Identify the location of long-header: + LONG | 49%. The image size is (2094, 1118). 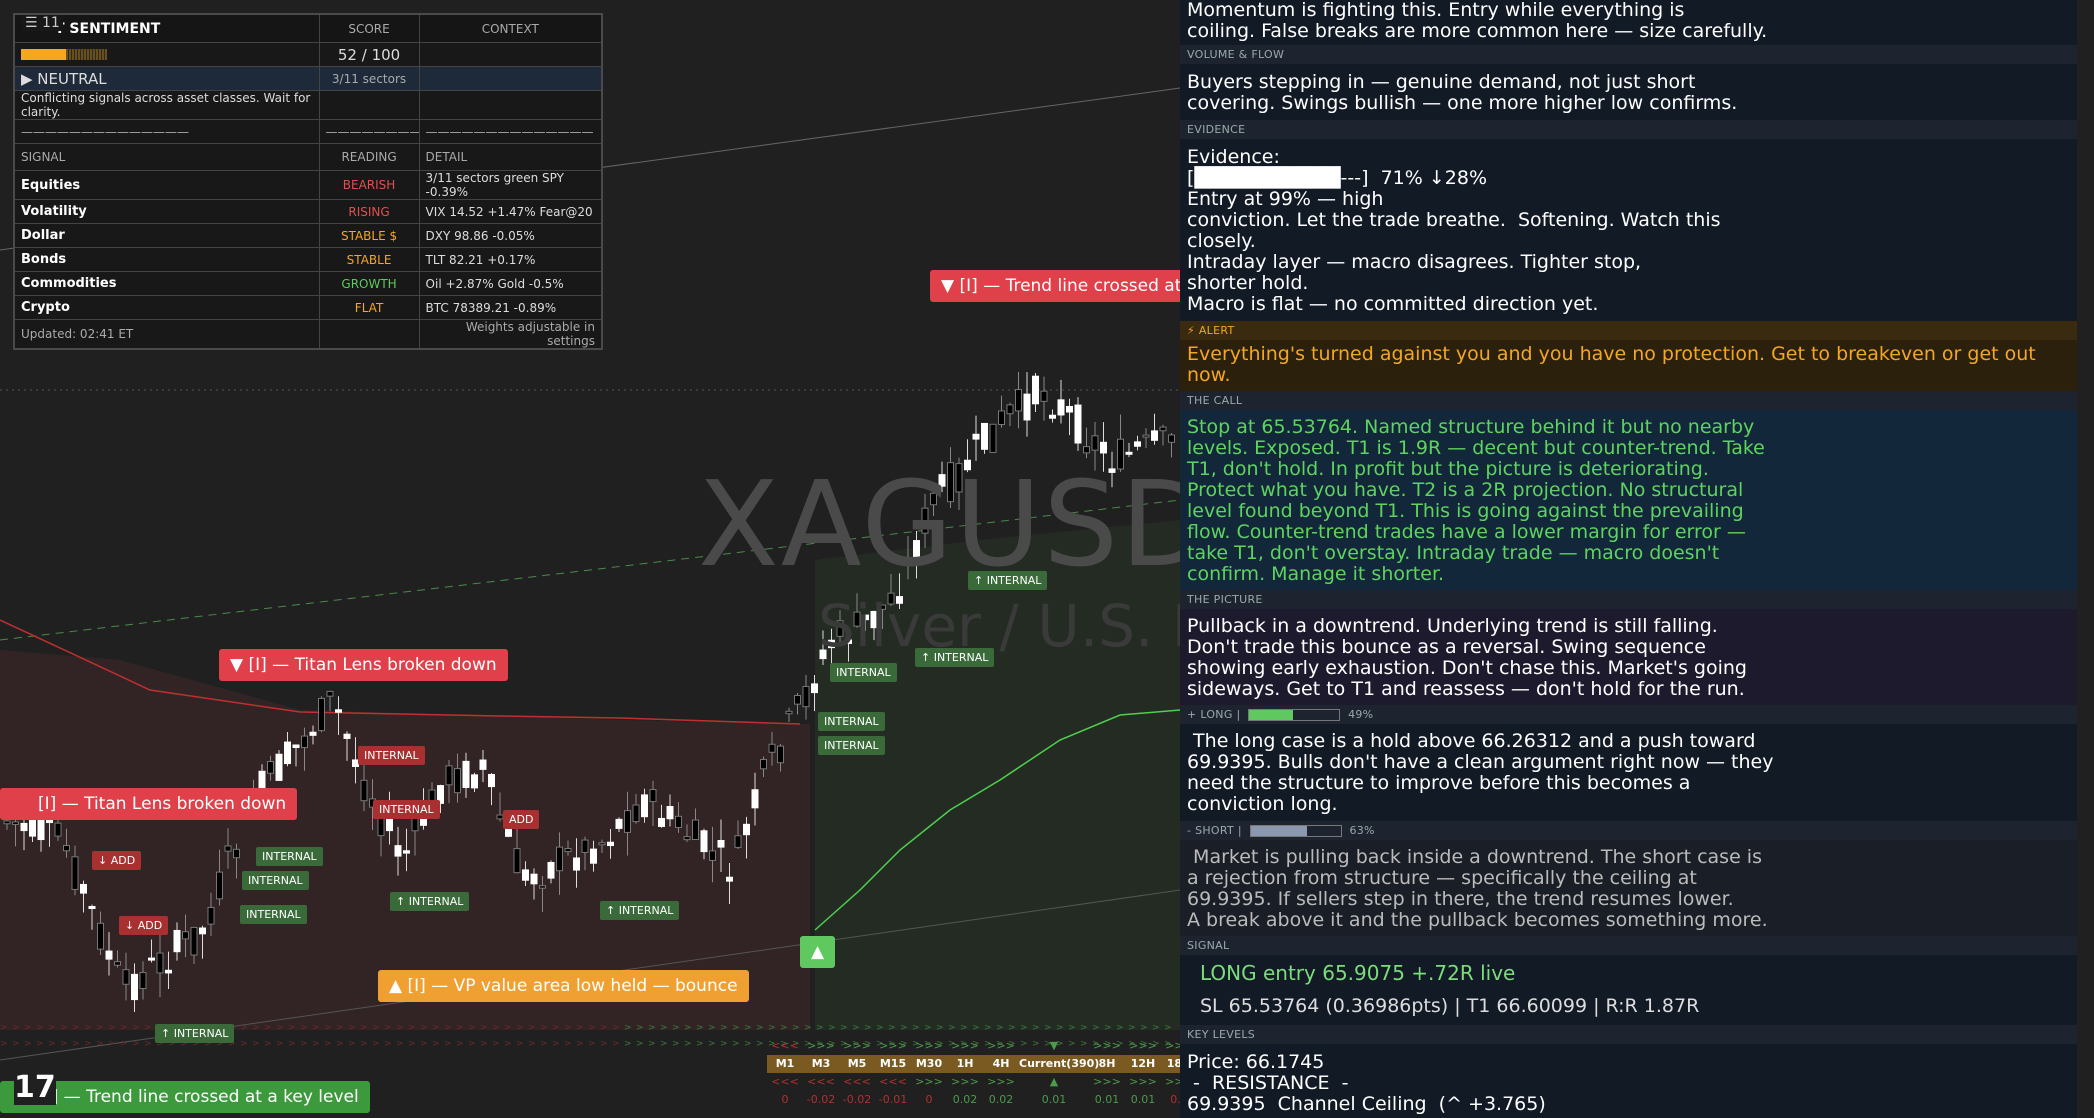
(1628, 714).